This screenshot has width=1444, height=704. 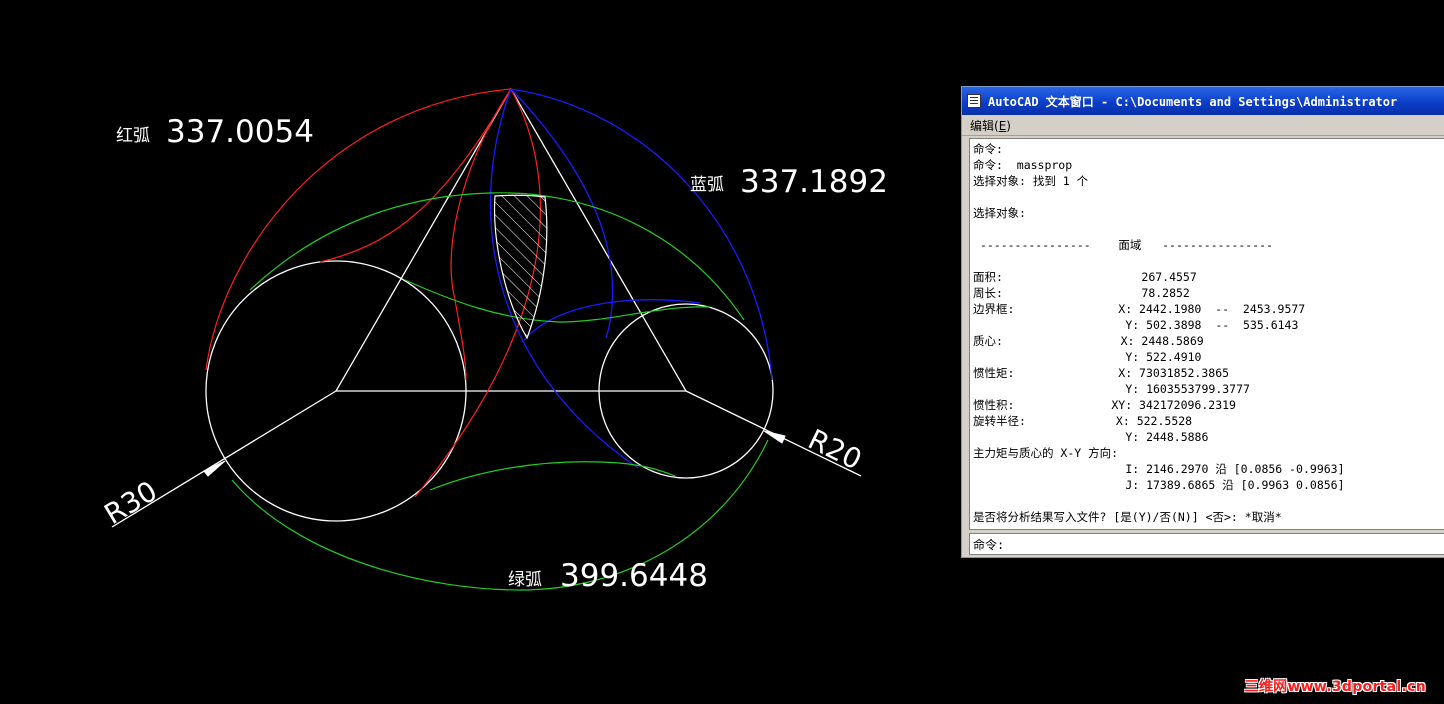 I want to click on history-line: 惯性积: XY: 342172096.2319, so click(x=1104, y=405).